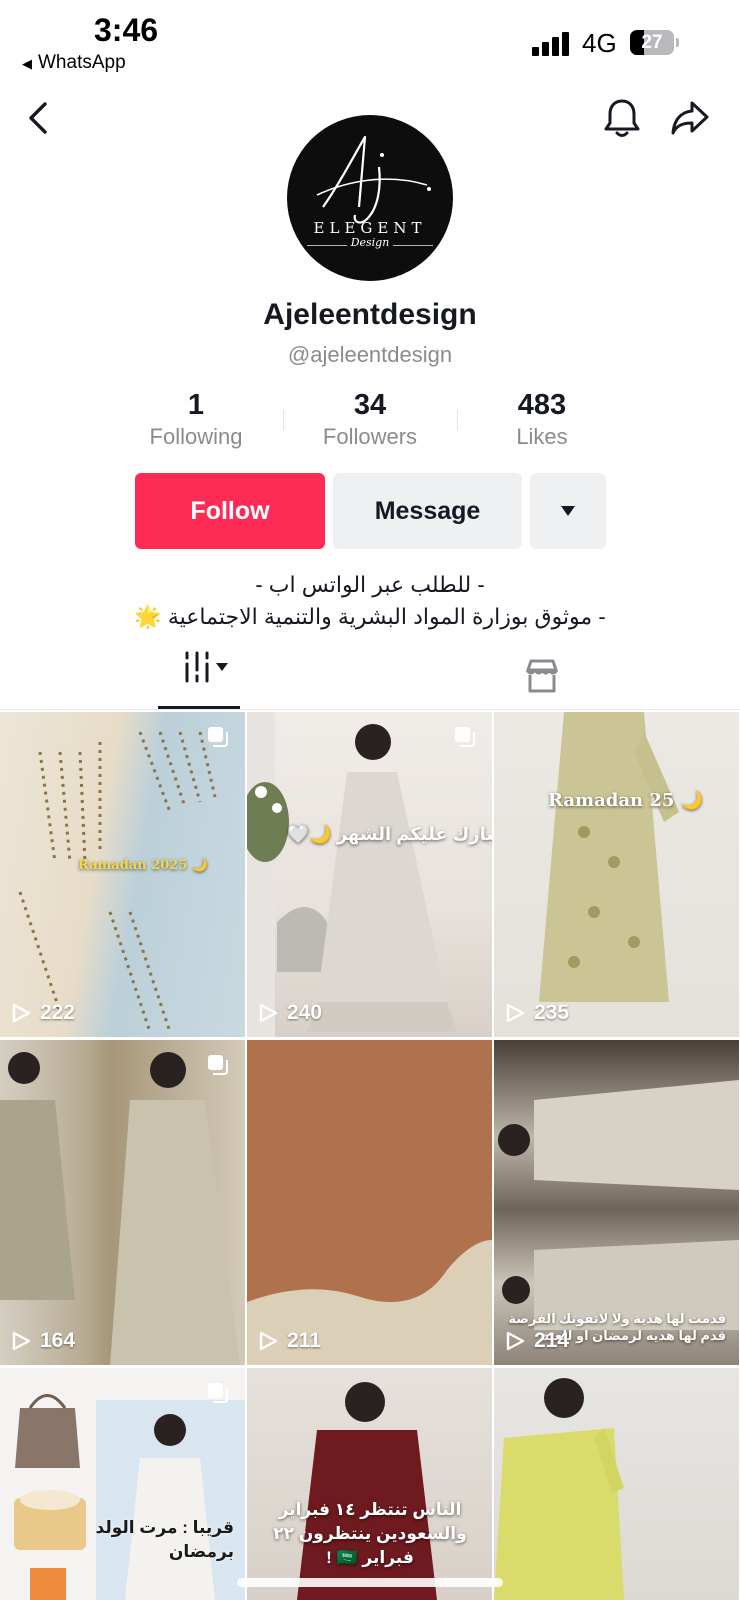 This screenshot has width=740, height=1600. I want to click on bell-icon, so click(622, 118).